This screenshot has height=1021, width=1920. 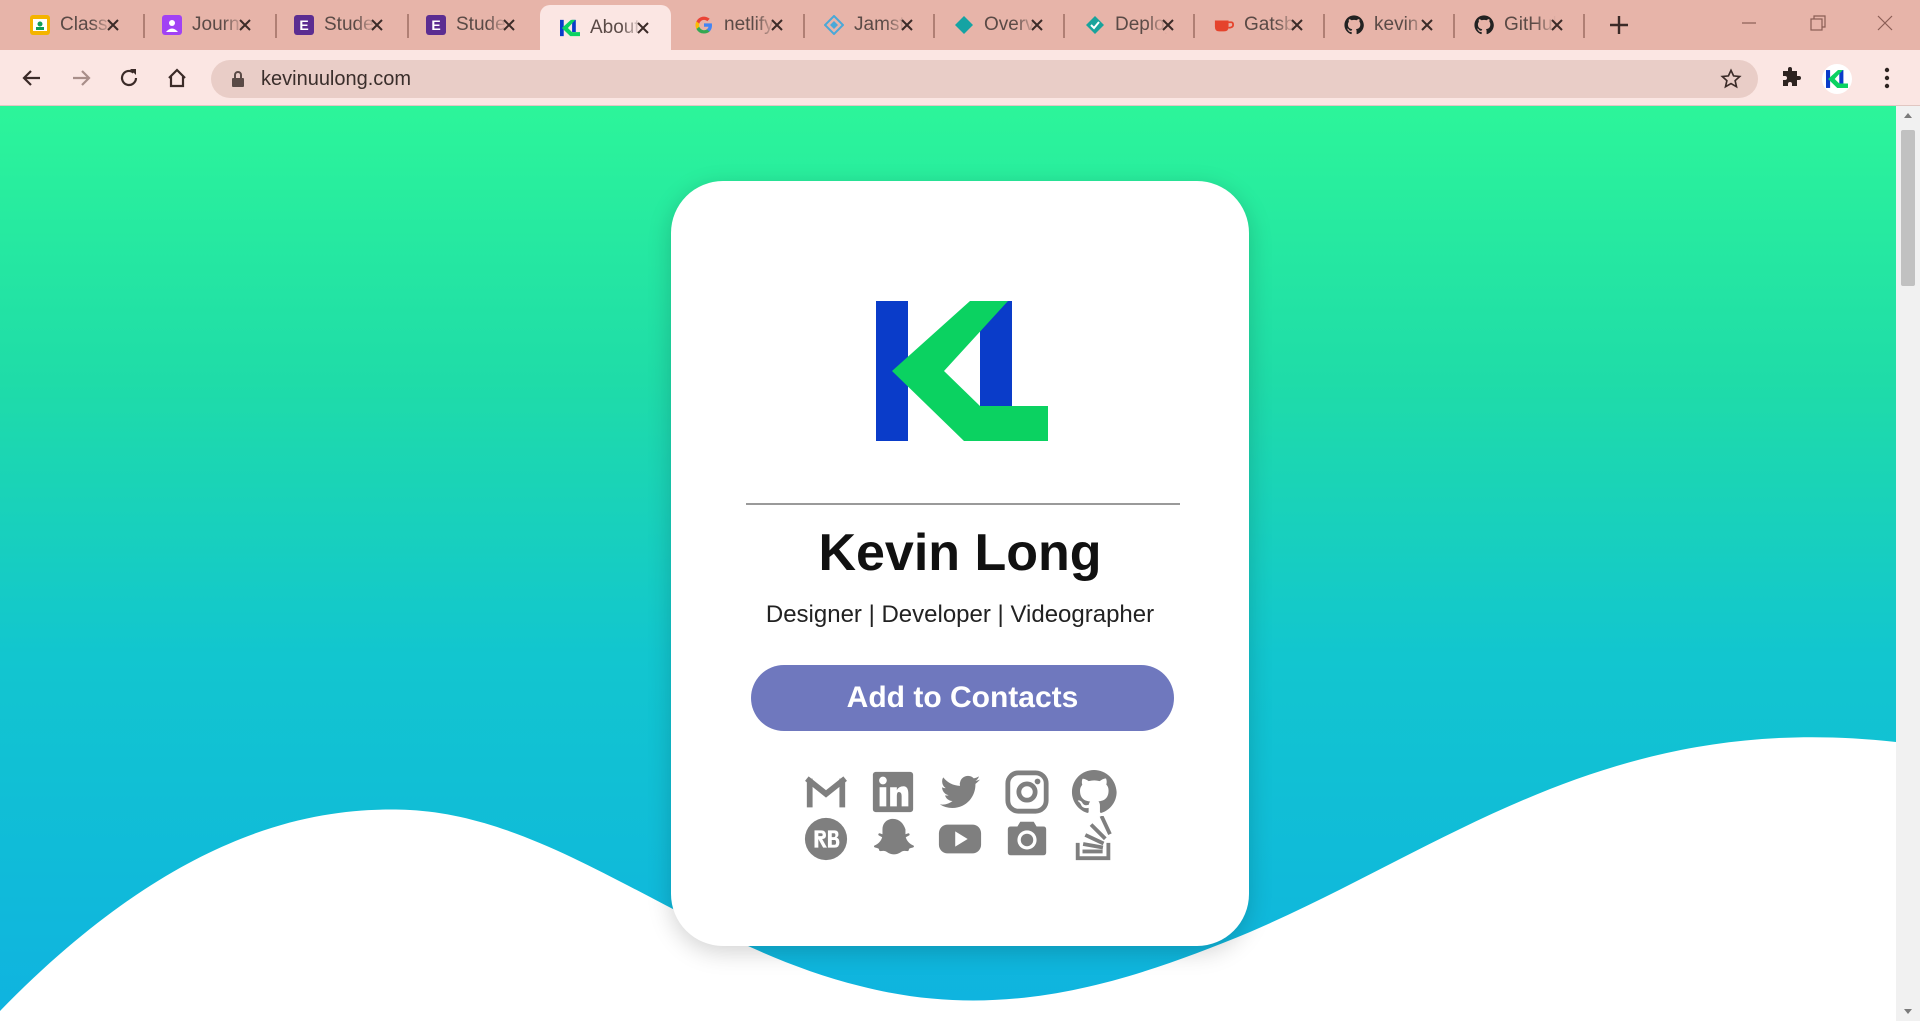 I want to click on minimize-icon, so click(x=1749, y=23).